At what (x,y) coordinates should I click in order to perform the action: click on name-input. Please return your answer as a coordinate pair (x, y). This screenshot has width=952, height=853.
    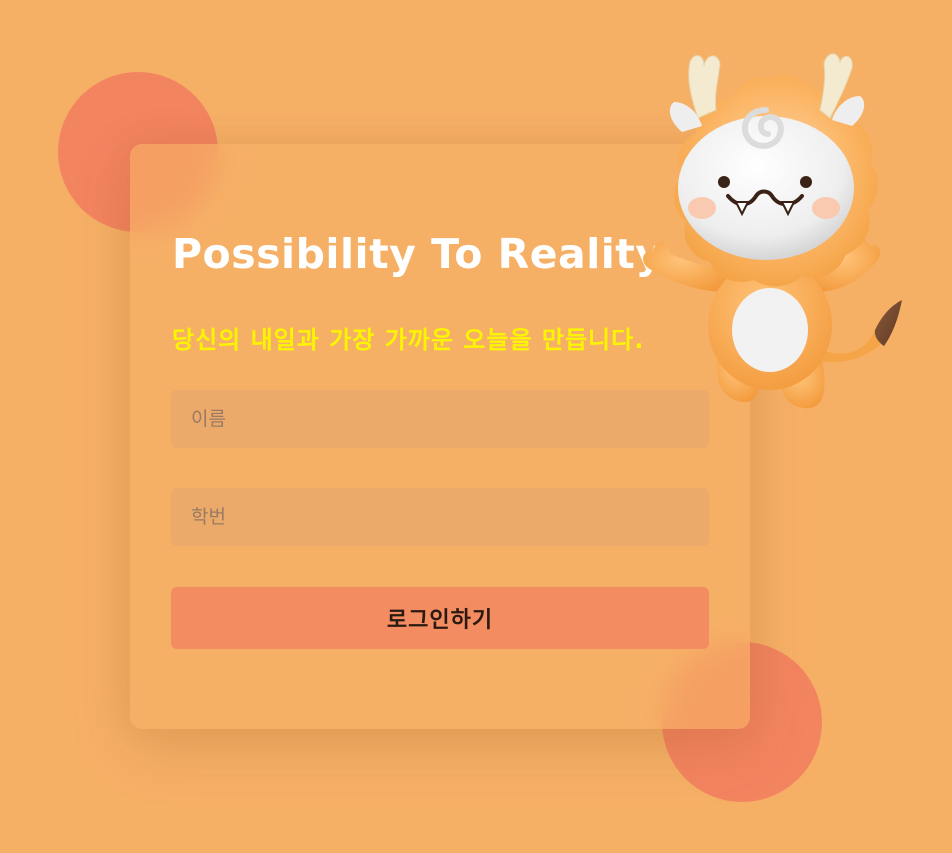
    Looking at the image, I should click on (440, 419).